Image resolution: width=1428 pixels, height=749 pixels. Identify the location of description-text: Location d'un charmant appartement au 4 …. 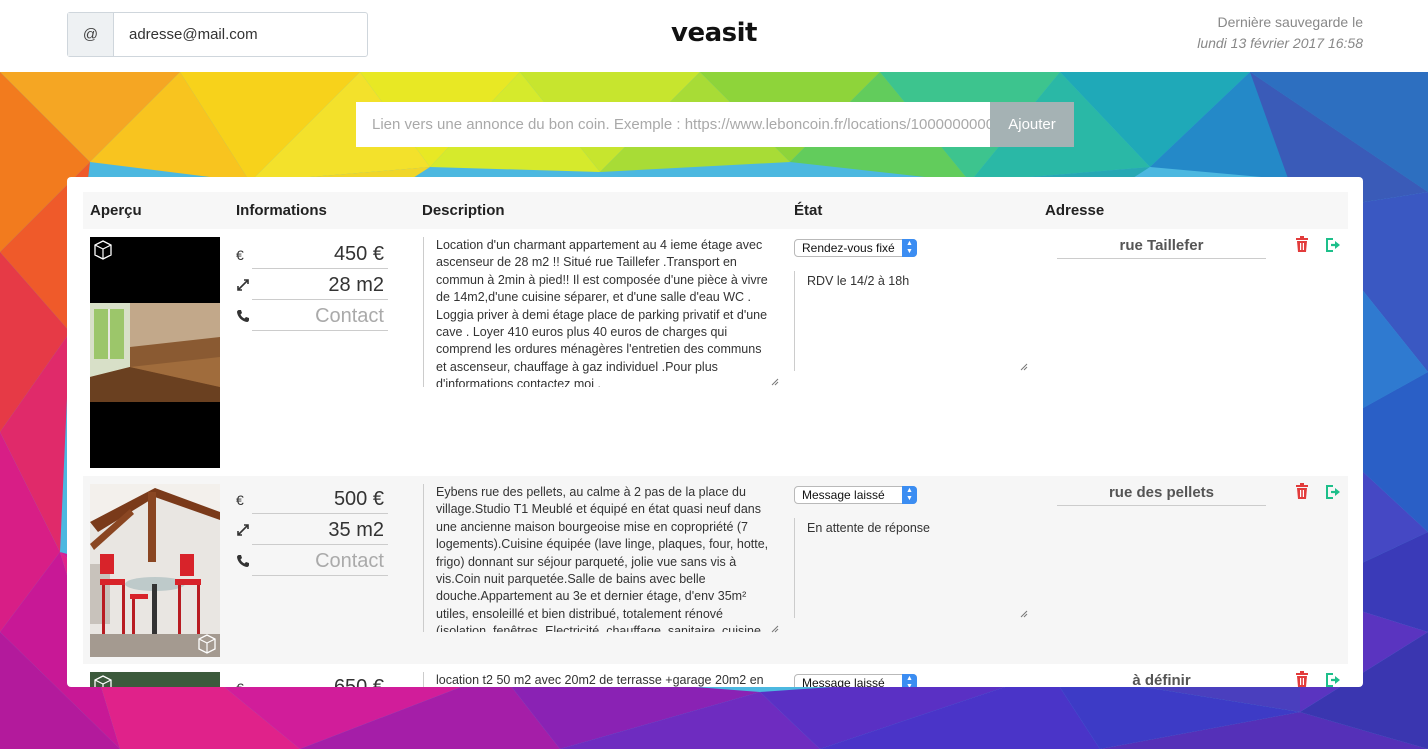
(602, 312).